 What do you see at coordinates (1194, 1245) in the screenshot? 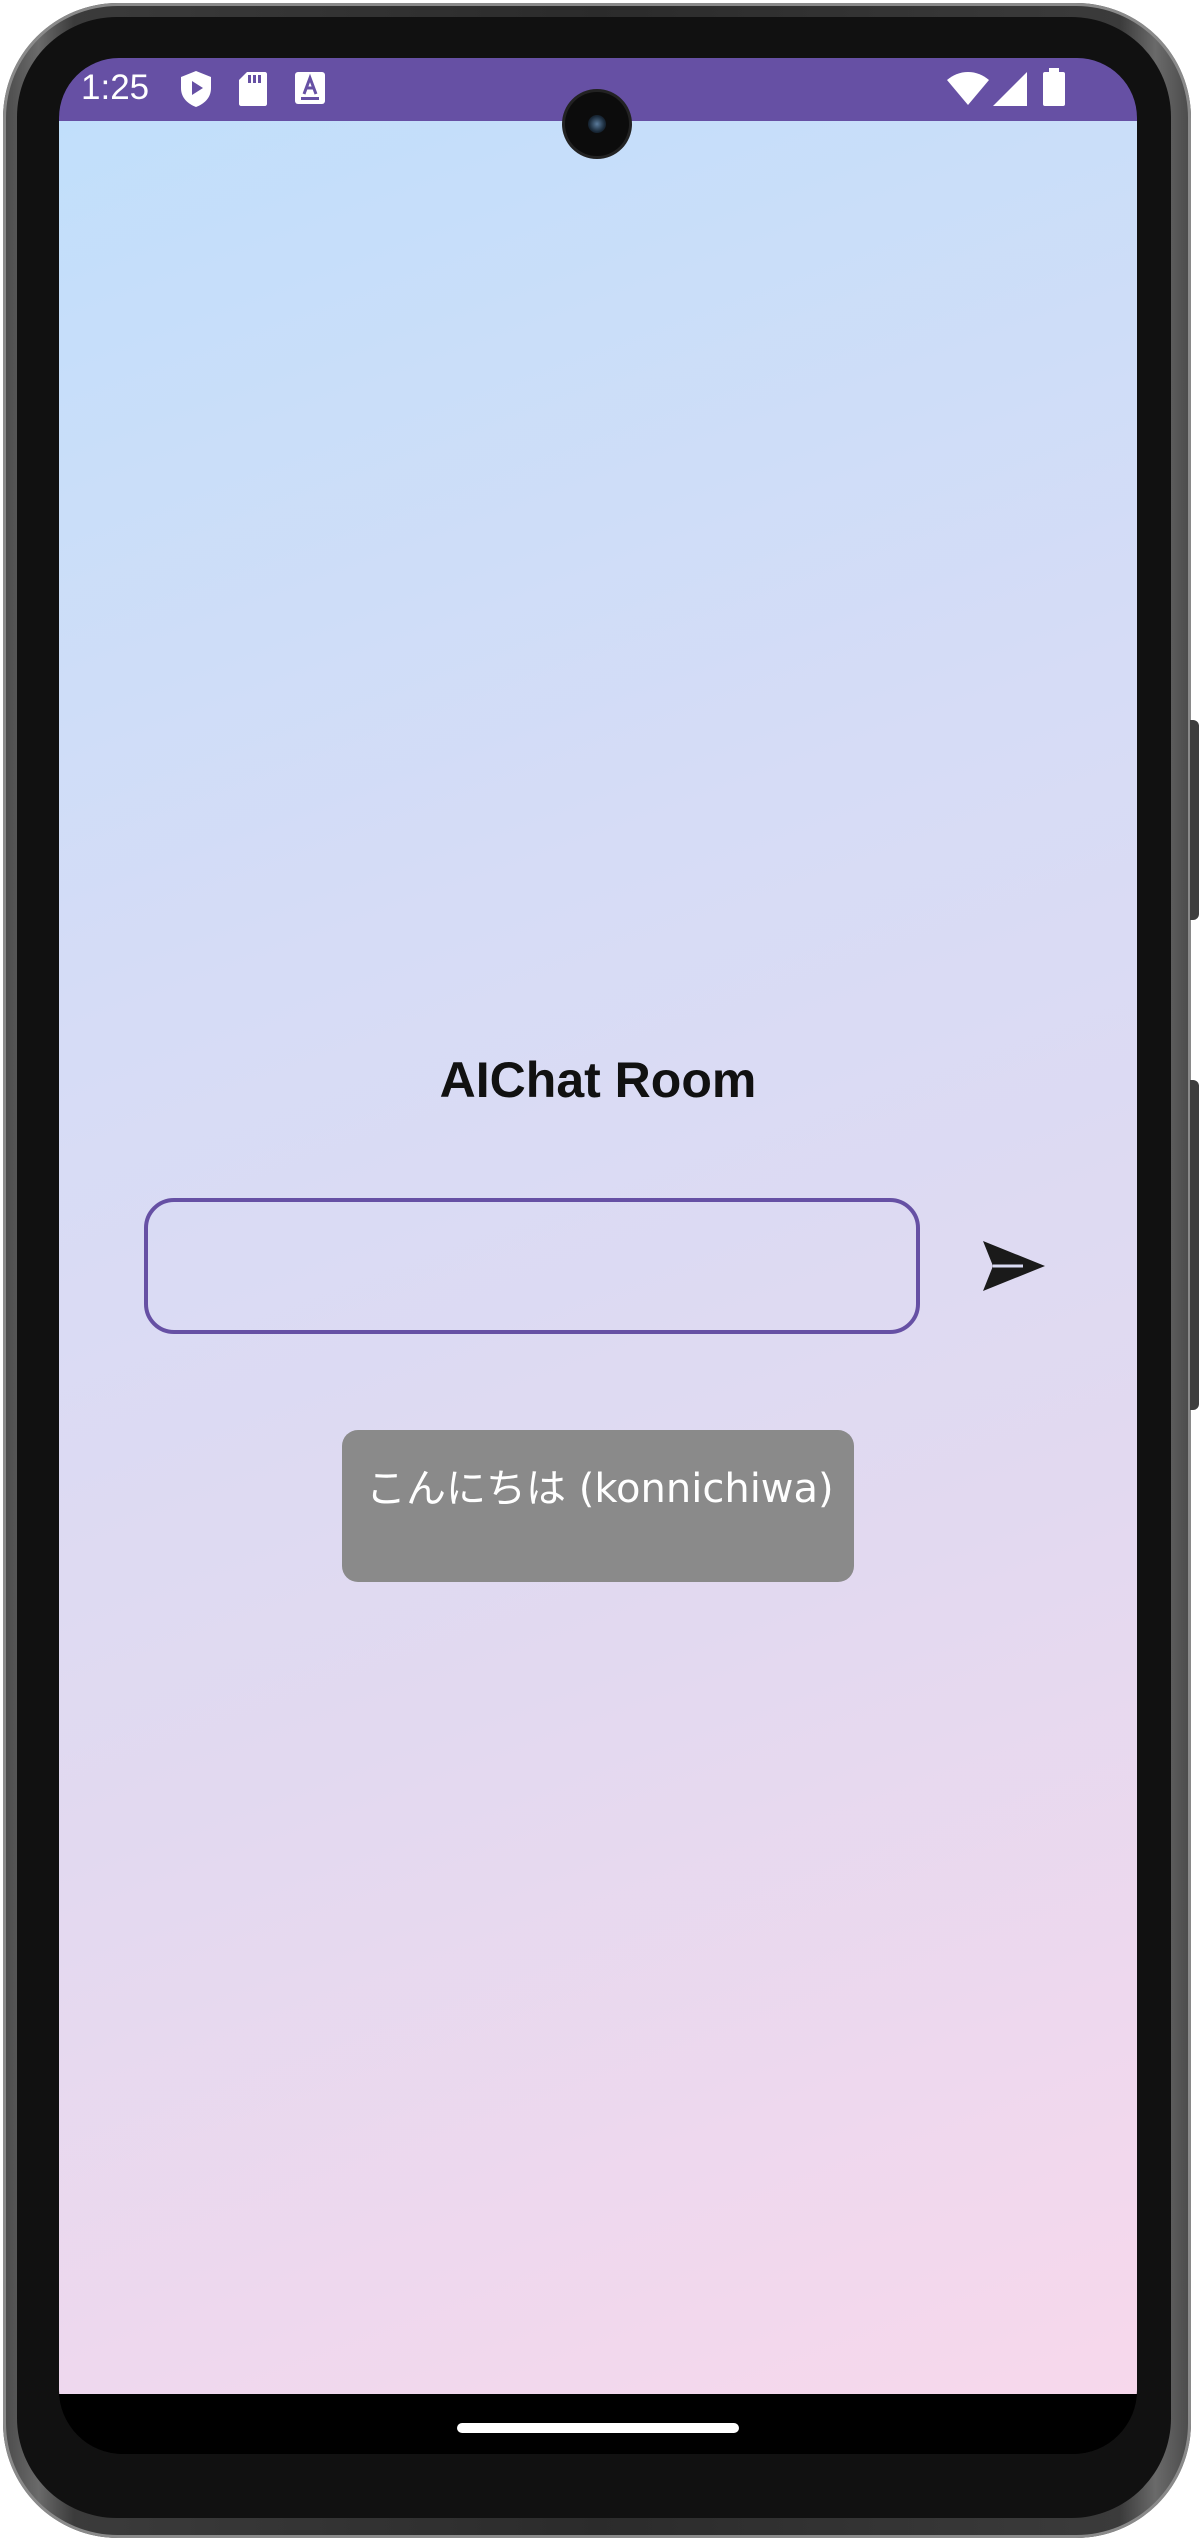
I see `volume-button` at bounding box center [1194, 1245].